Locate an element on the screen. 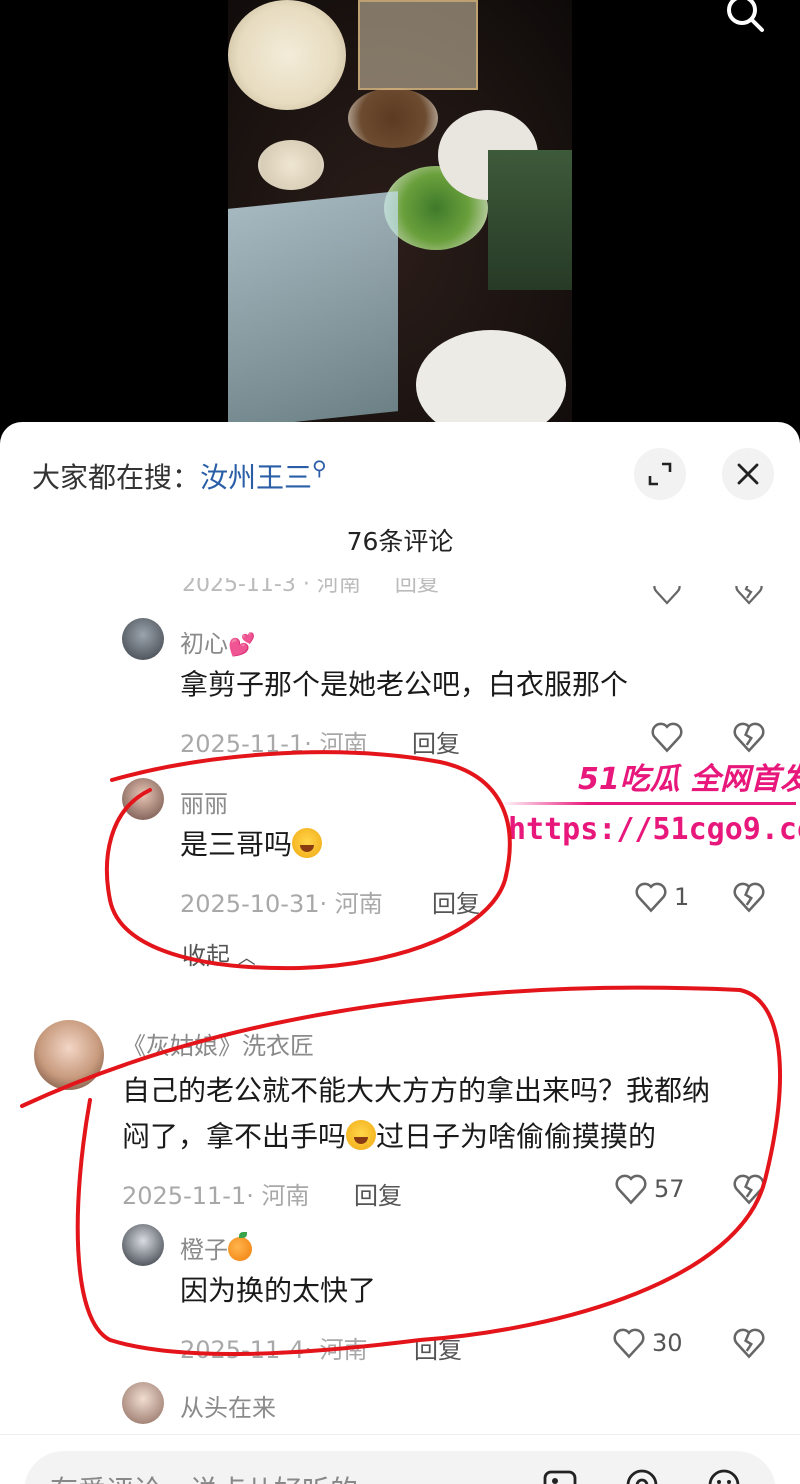 The height and width of the screenshot is (1484, 800). at-icon is located at coordinates (642, 1475).